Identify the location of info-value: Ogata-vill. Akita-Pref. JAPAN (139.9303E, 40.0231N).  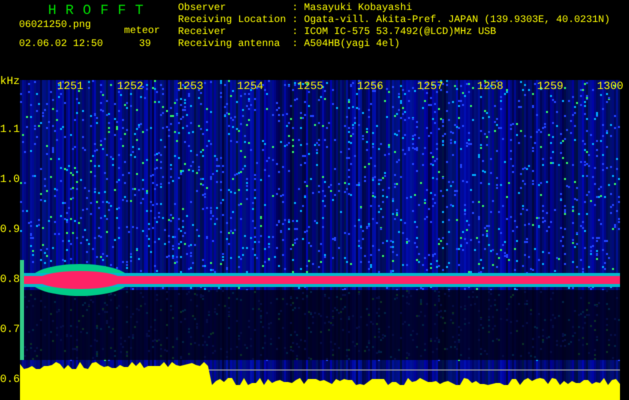
(457, 20).